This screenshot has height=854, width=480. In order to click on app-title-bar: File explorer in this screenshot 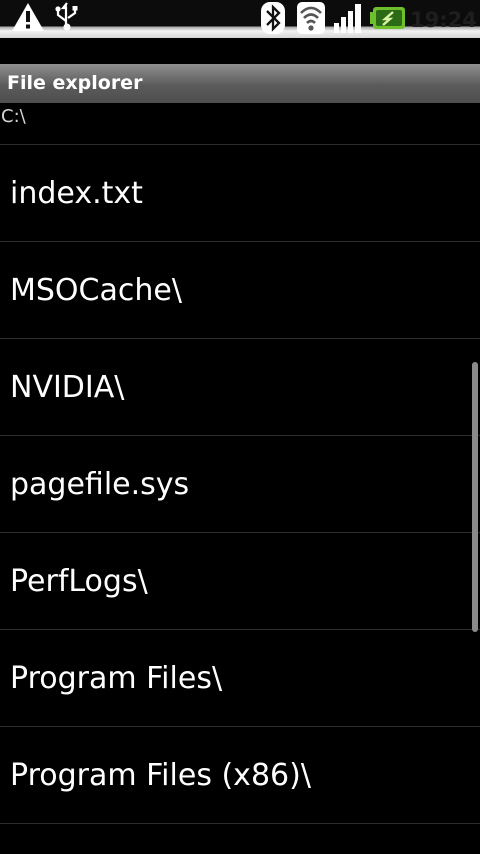, I will do `click(240, 83)`.